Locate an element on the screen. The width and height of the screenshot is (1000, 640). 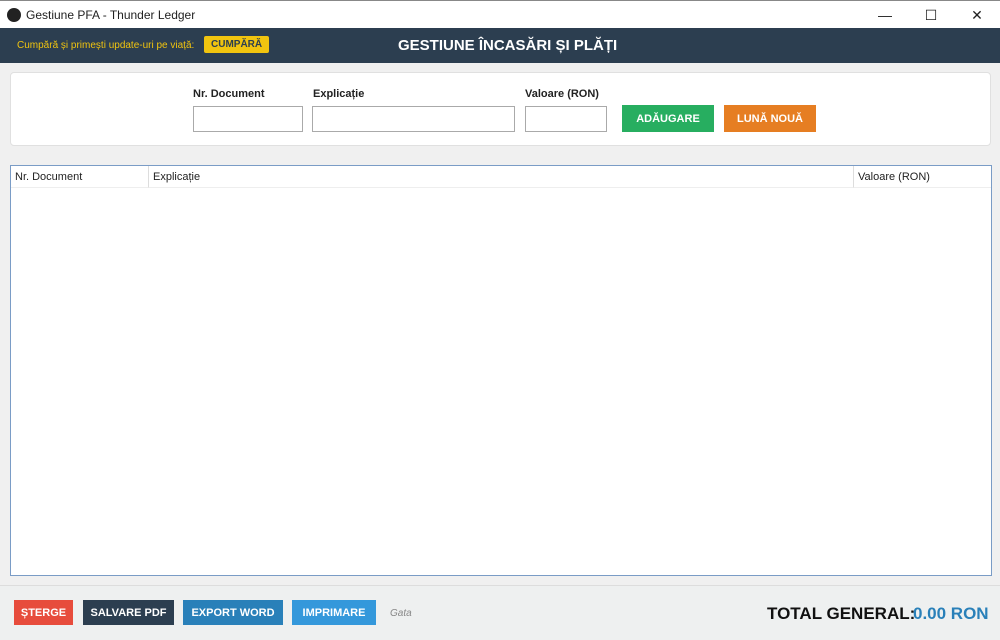
save-pdf-button: SALVARE PDF is located at coordinates (128, 612).